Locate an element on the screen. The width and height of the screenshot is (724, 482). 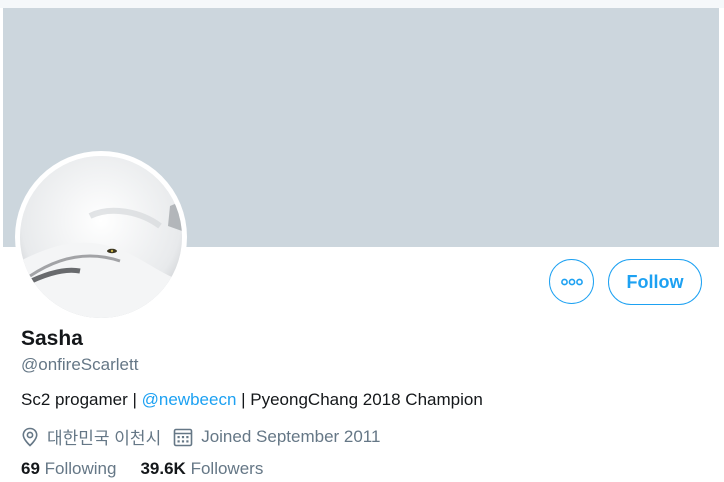
following-link: 69 Following is located at coordinates (68, 469).